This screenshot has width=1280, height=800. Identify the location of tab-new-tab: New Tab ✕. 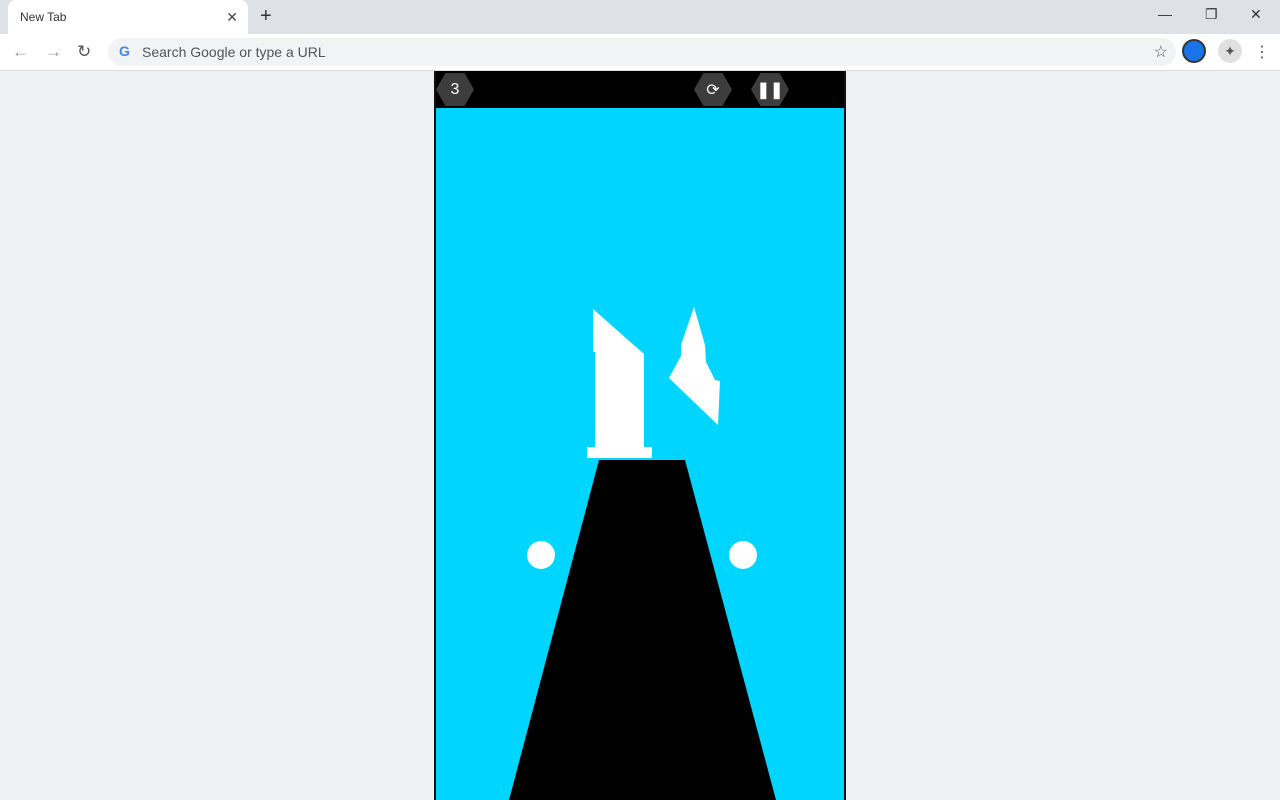
(128, 17).